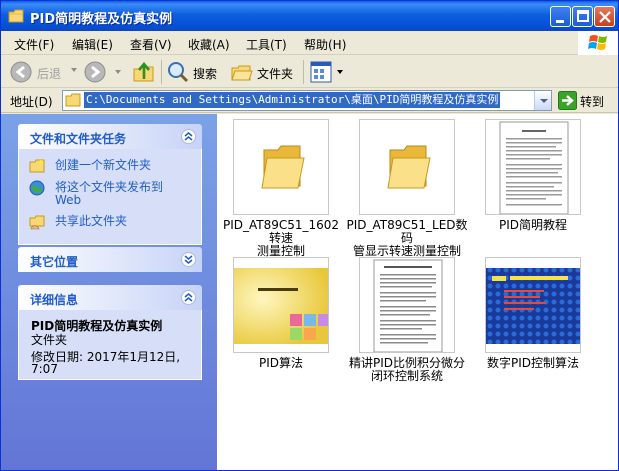 The width and height of the screenshot is (619, 471). What do you see at coordinates (325, 44) in the screenshot?
I see `menu-help: 帮助(H)` at bounding box center [325, 44].